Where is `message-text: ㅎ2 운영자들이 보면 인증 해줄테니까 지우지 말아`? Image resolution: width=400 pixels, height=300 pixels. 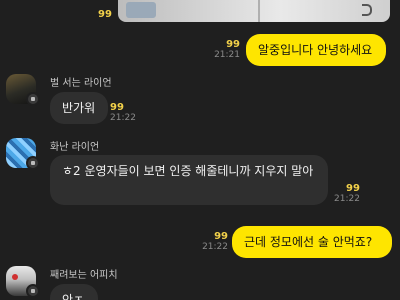
message-text: ㅎ2 운영자들이 보면 인증 해줄테니까 지우지 말아 is located at coordinates (188, 171).